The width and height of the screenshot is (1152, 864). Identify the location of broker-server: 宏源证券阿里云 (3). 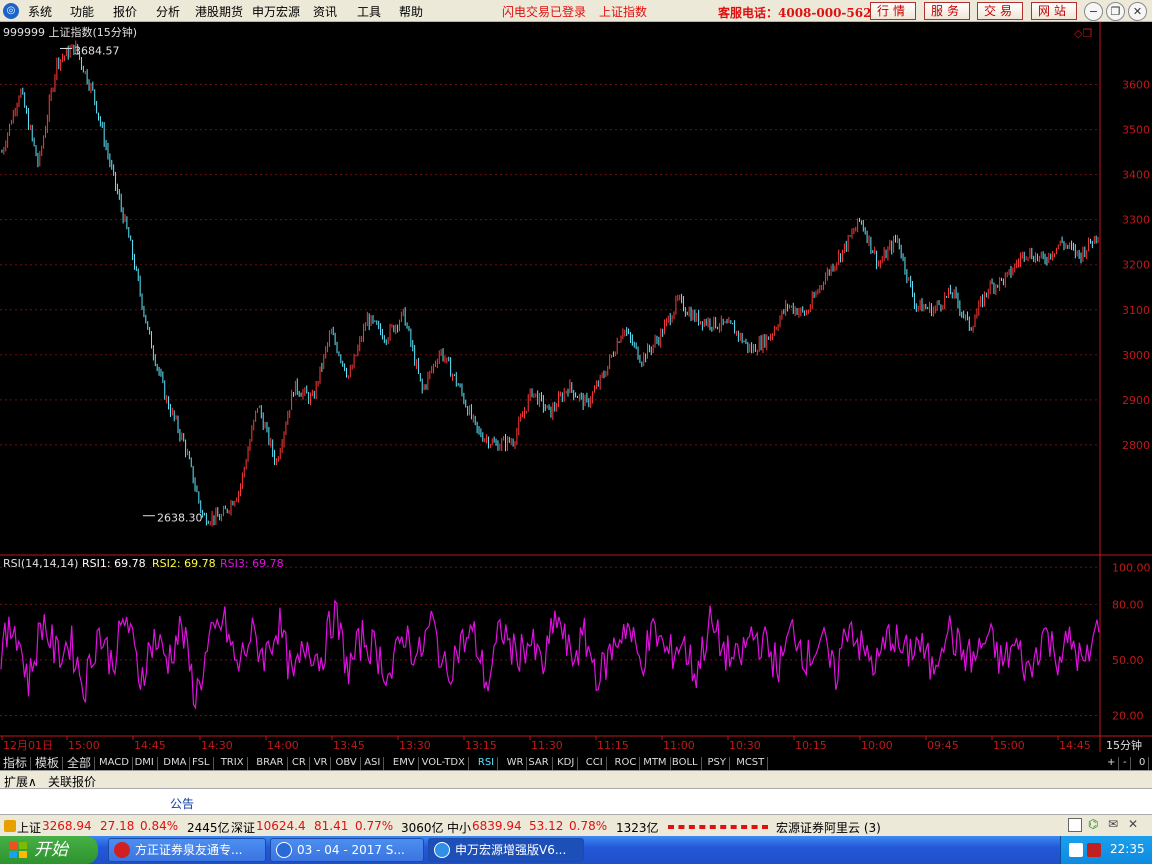
(828, 827).